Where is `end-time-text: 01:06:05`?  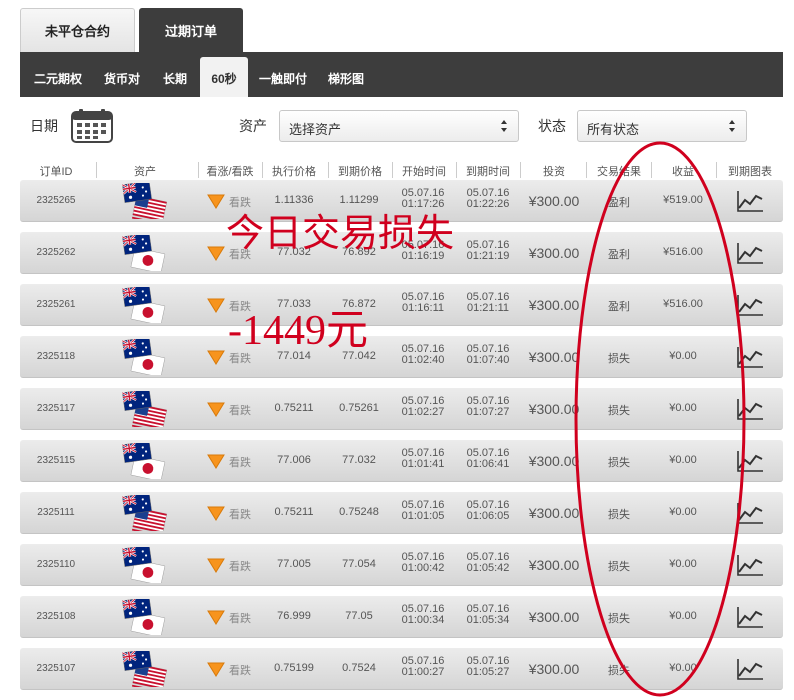
end-time-text: 01:06:05 is located at coordinates (488, 516).